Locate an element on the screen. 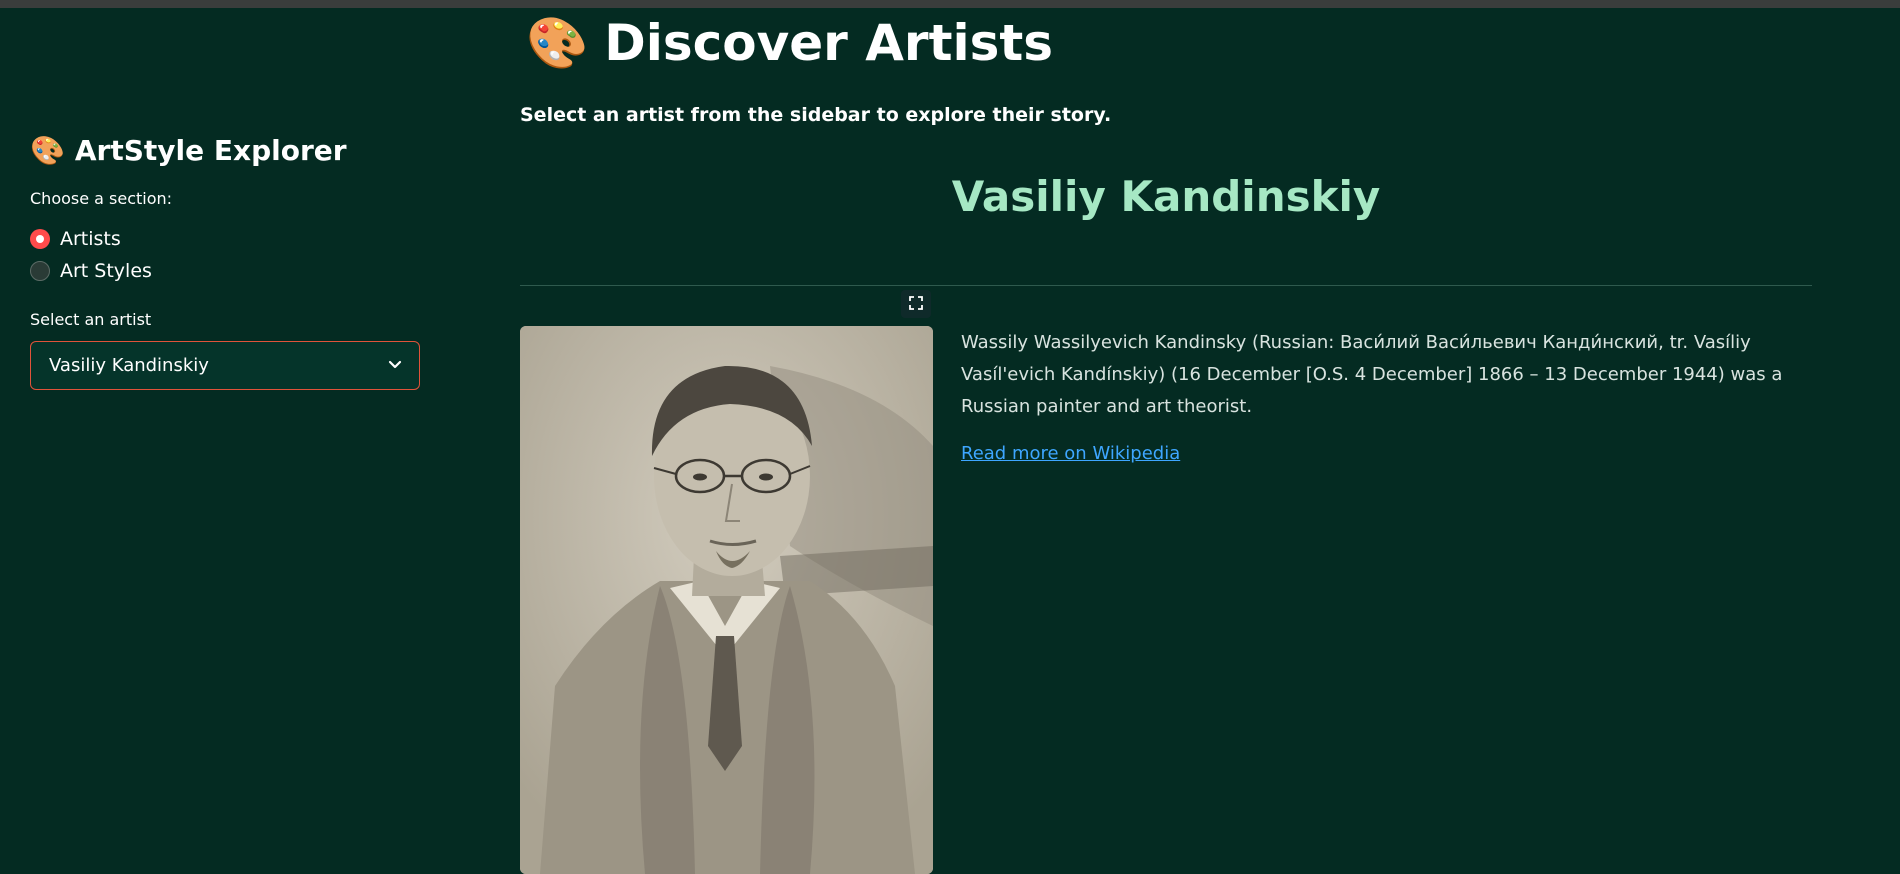 Image resolution: width=1900 pixels, height=874 pixels. radio-artists: Artists is located at coordinates (75, 239).